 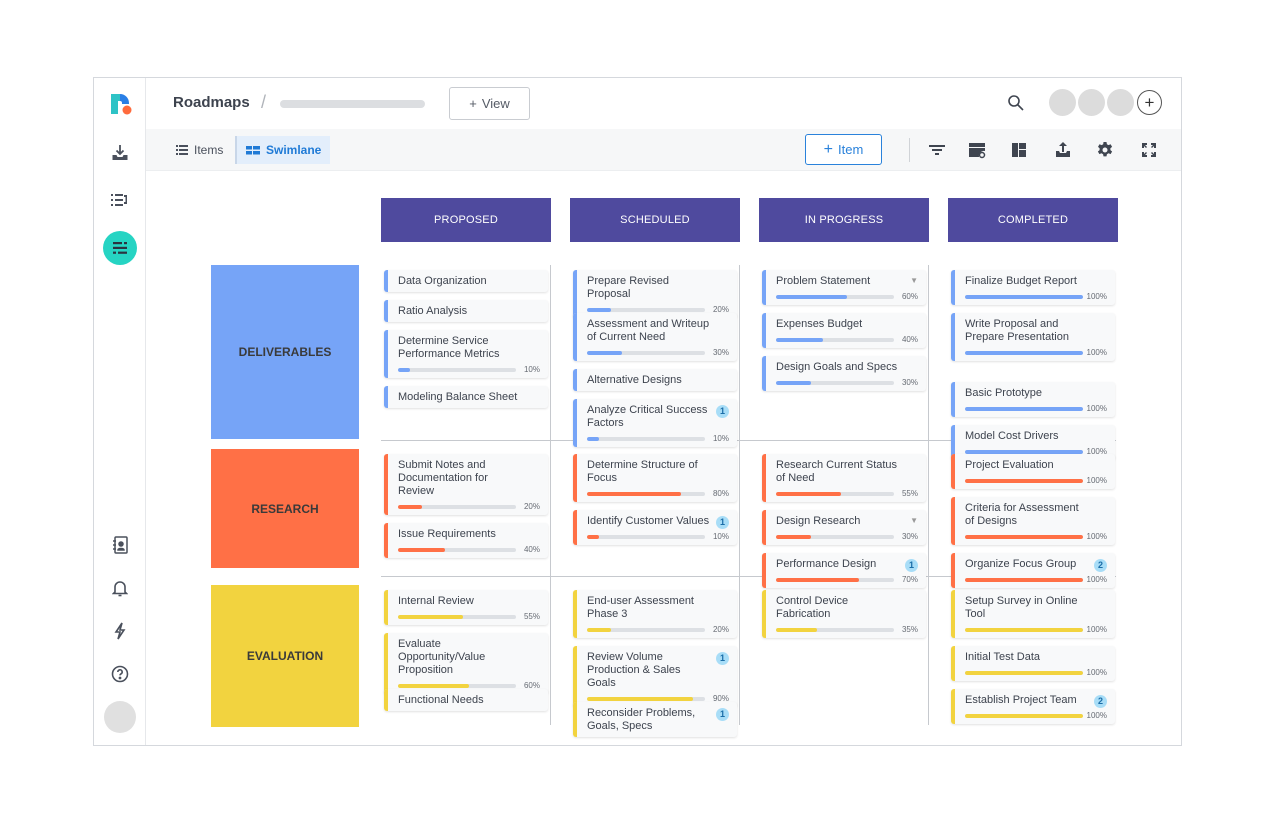 I want to click on filter-icon, so click(x=937, y=150).